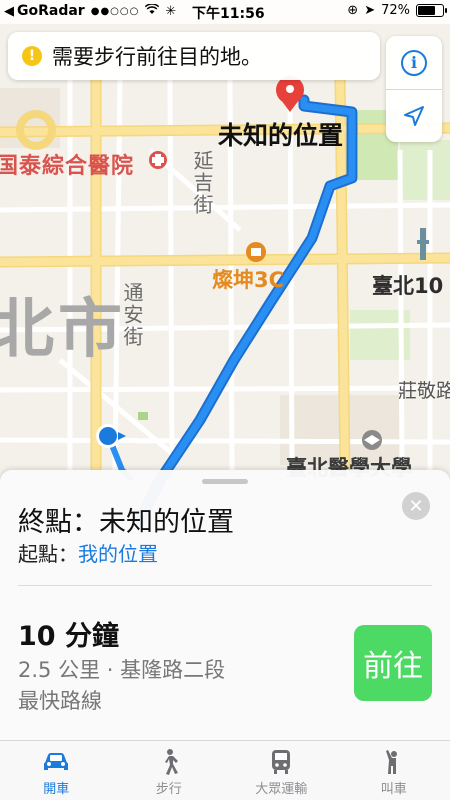  I want to click on info-button: i, so click(414, 62).